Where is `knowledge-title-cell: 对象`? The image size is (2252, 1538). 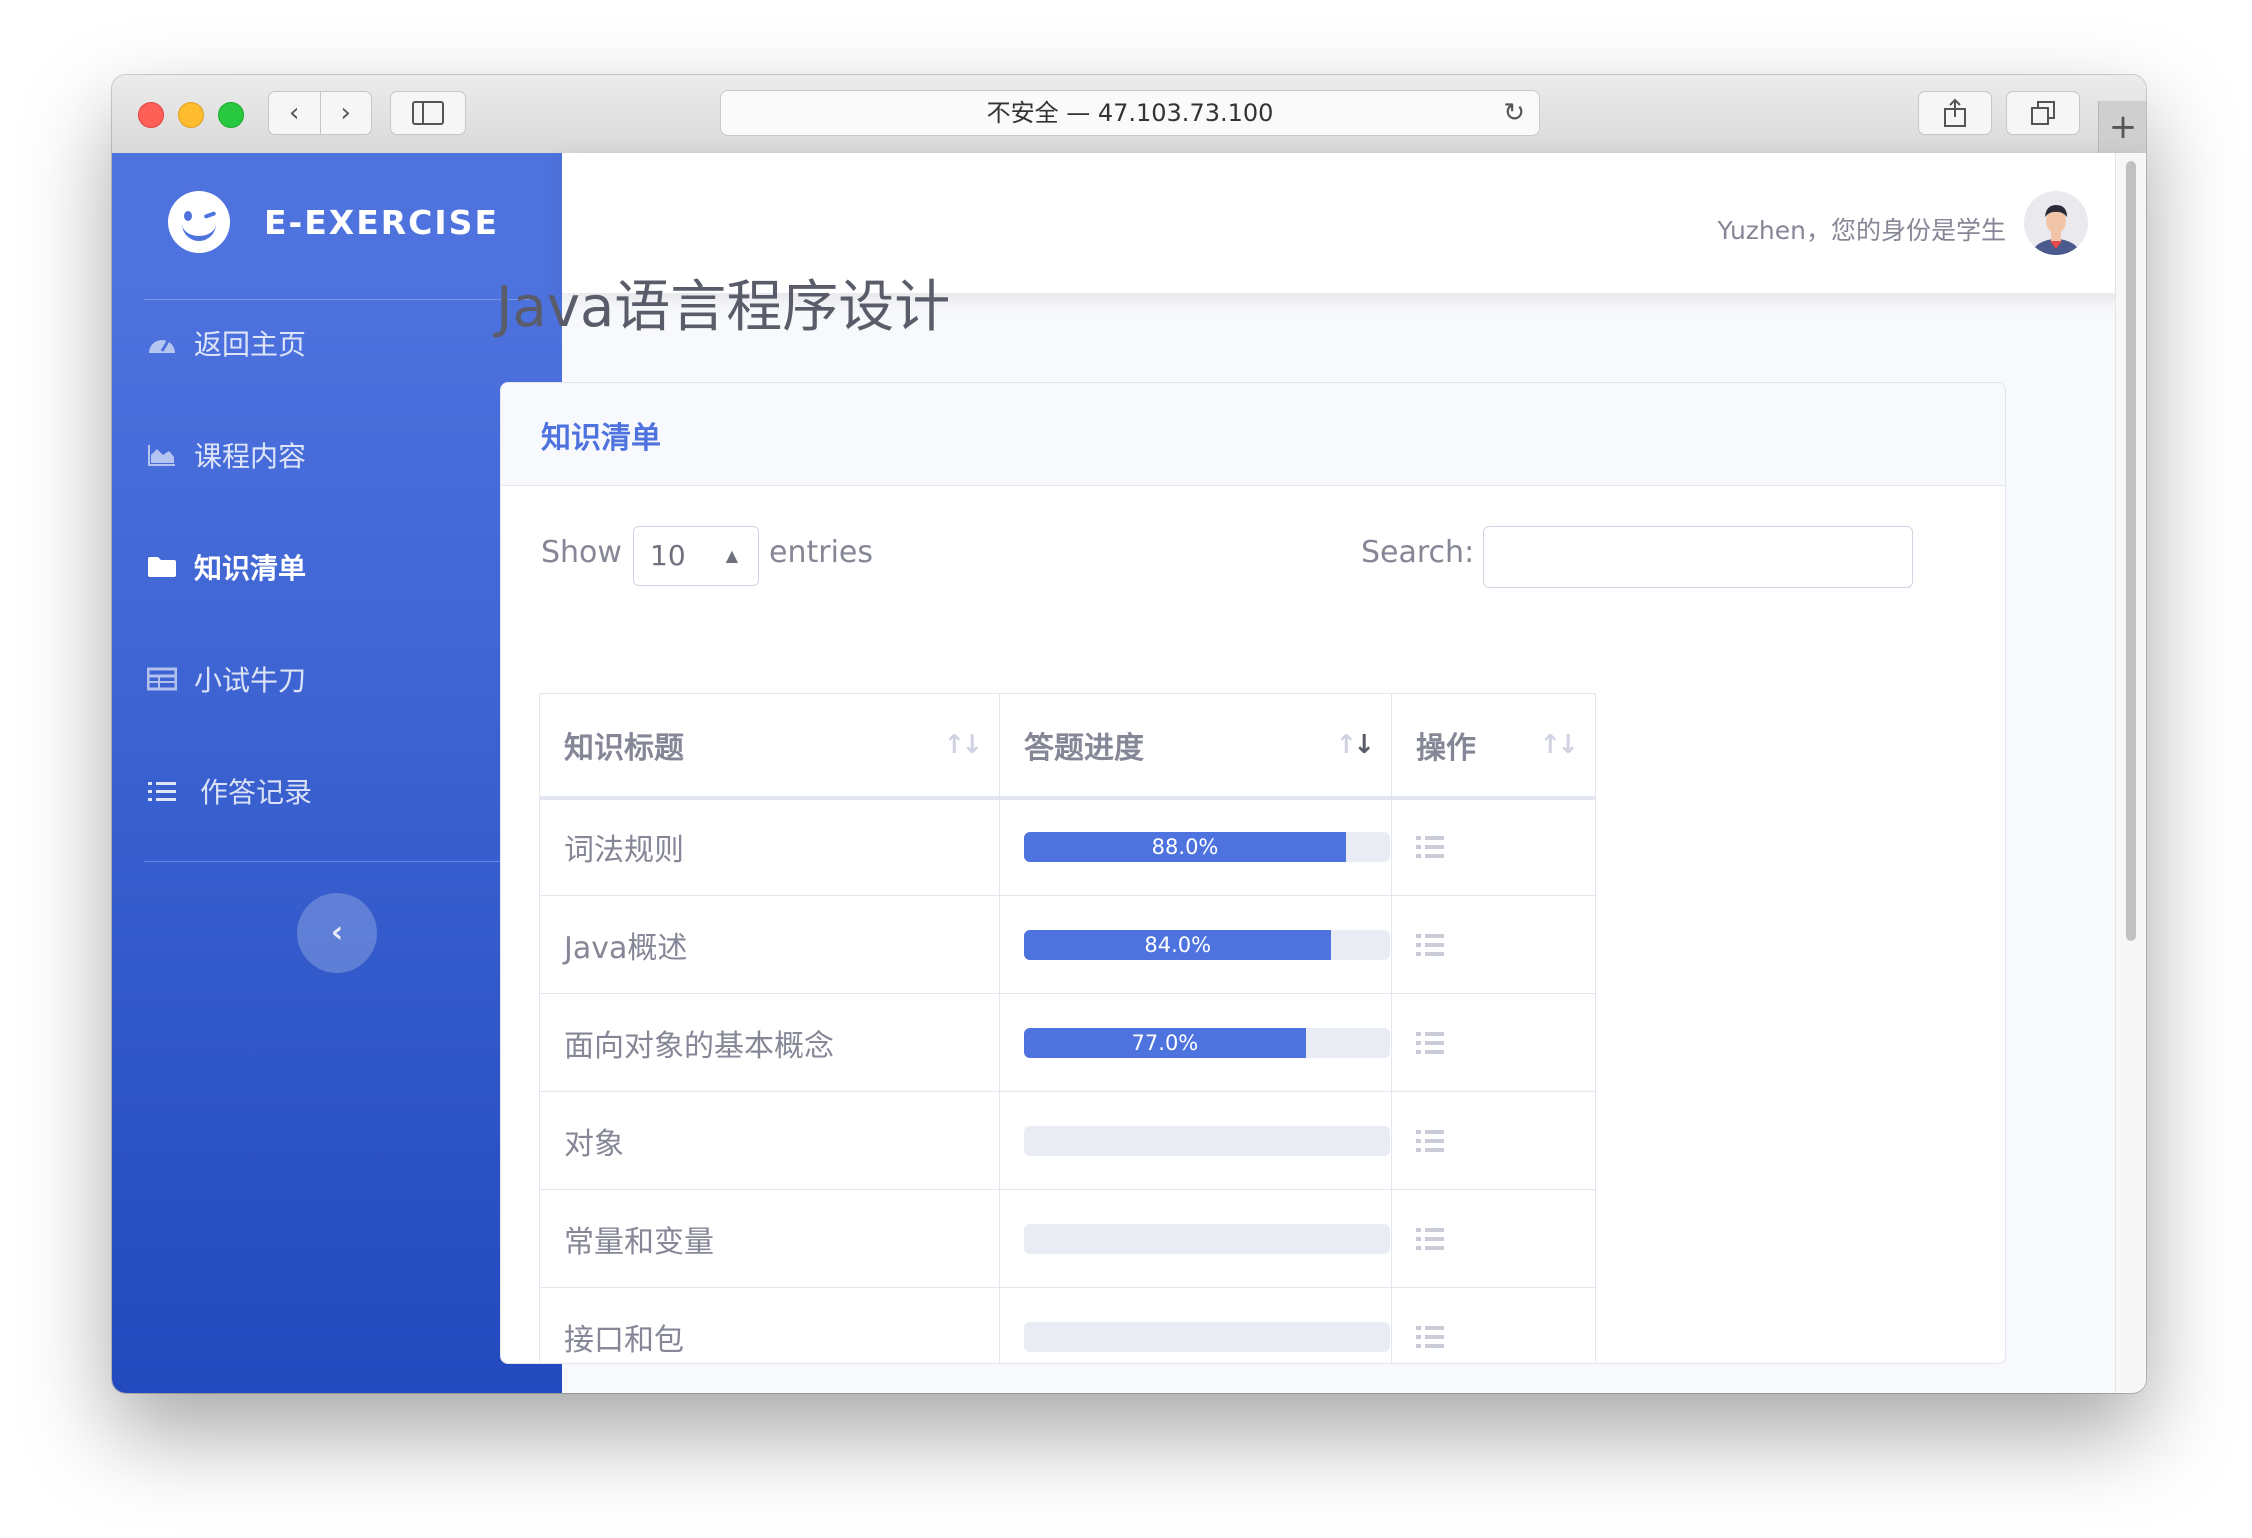 knowledge-title-cell: 对象 is located at coordinates (769, 1140).